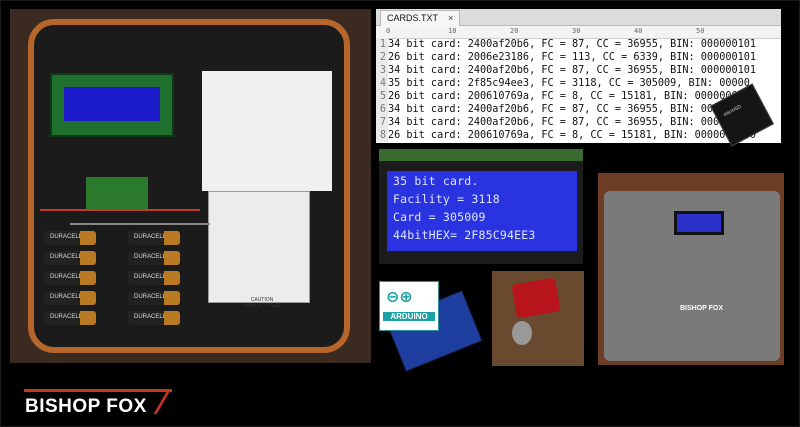 The image size is (800, 427). I want to click on lcd-row: 44bitHEX= 2F85C94EE3, so click(464, 235).